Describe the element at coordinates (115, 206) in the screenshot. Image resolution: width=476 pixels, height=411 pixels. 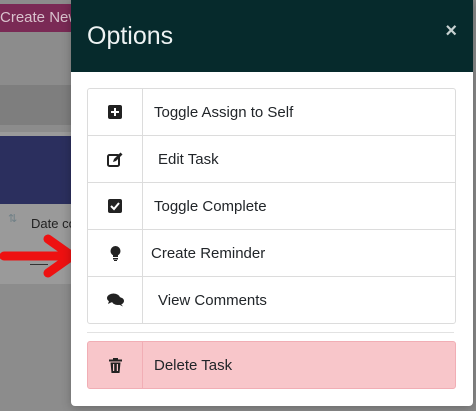
I see `check-square-icon` at that location.